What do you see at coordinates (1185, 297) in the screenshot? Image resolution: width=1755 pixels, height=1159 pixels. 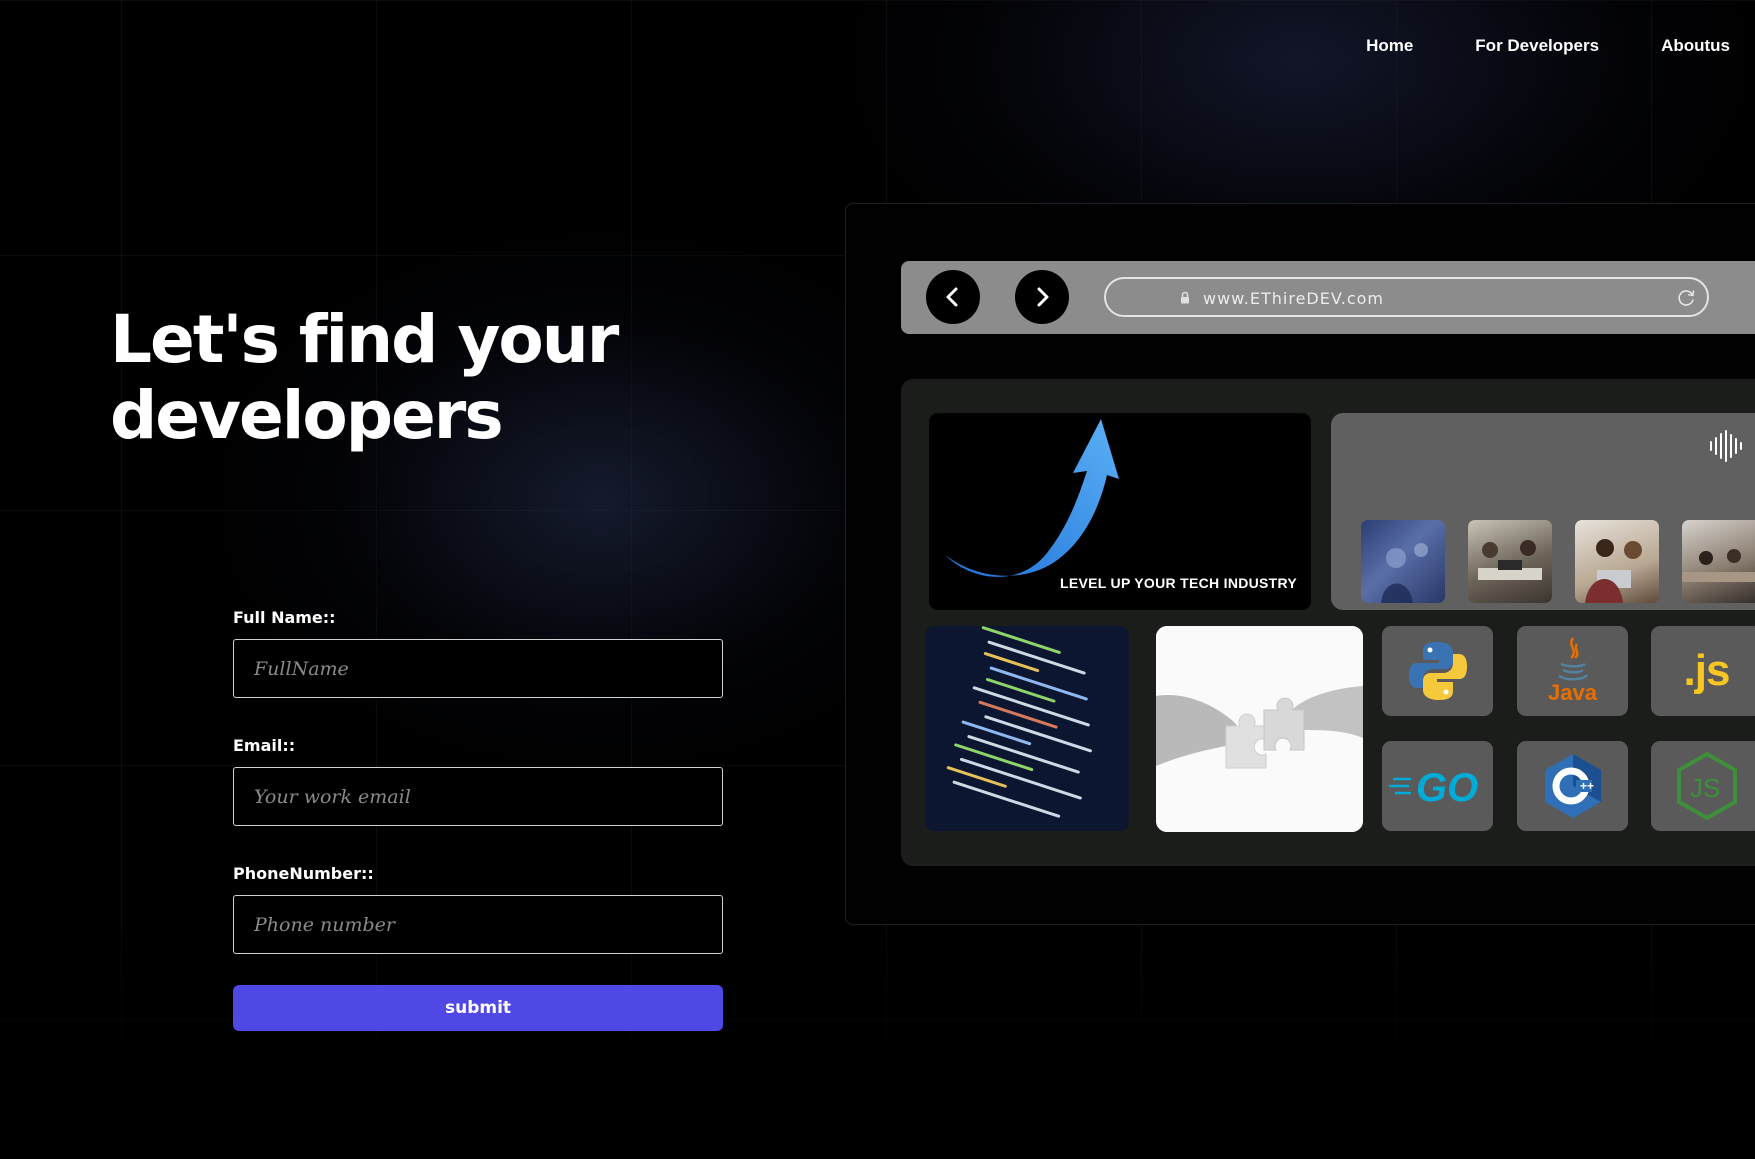 I see `lock-icon` at bounding box center [1185, 297].